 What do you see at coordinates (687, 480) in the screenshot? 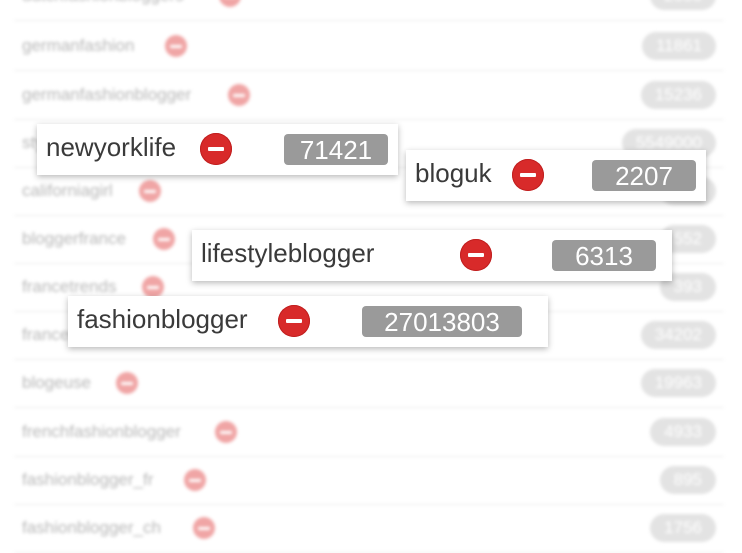
I see `tag-count-badge: 895` at bounding box center [687, 480].